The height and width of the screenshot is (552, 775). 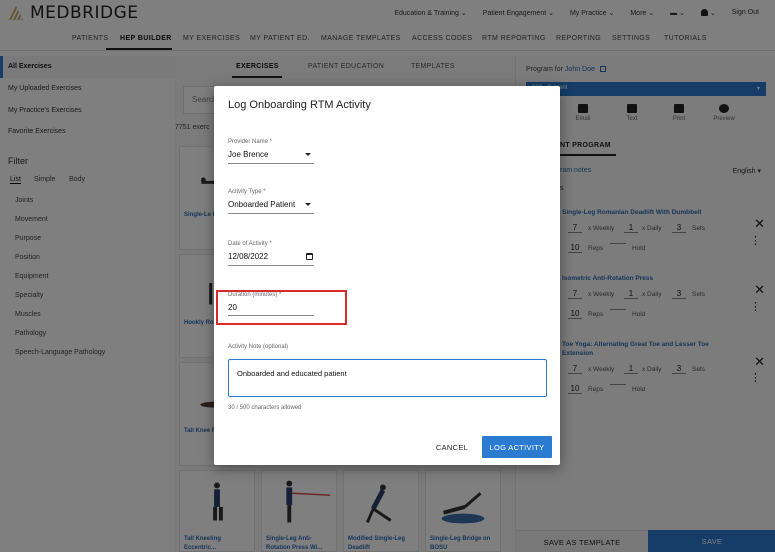 What do you see at coordinates (271, 315) in the screenshot?
I see `duration-underline` at bounding box center [271, 315].